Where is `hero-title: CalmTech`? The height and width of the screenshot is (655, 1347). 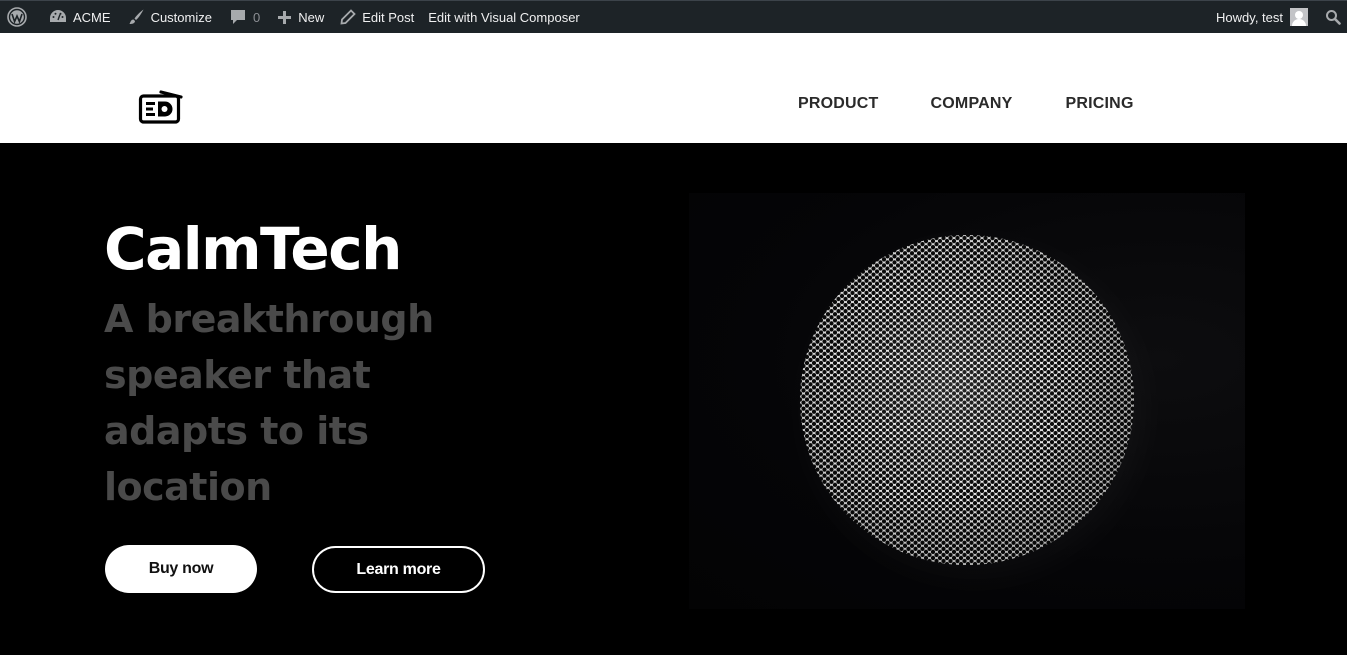
hero-title: CalmTech is located at coordinates (253, 249).